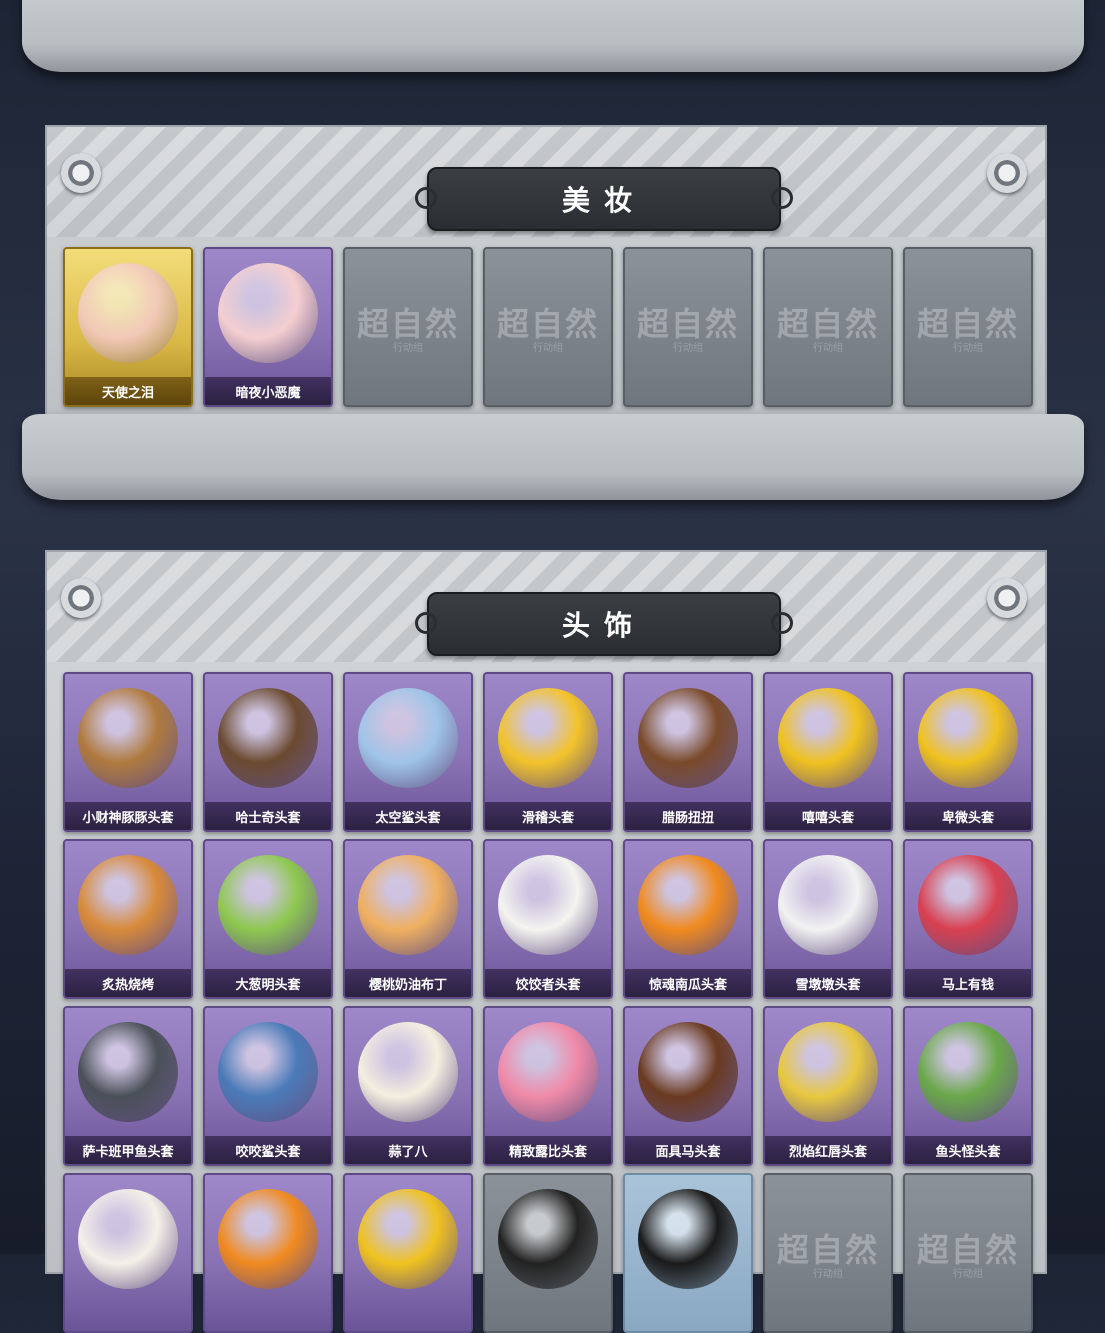 The height and width of the screenshot is (1333, 1105). What do you see at coordinates (828, 816) in the screenshot?
I see `item-label: 嘻嘻头套` at bounding box center [828, 816].